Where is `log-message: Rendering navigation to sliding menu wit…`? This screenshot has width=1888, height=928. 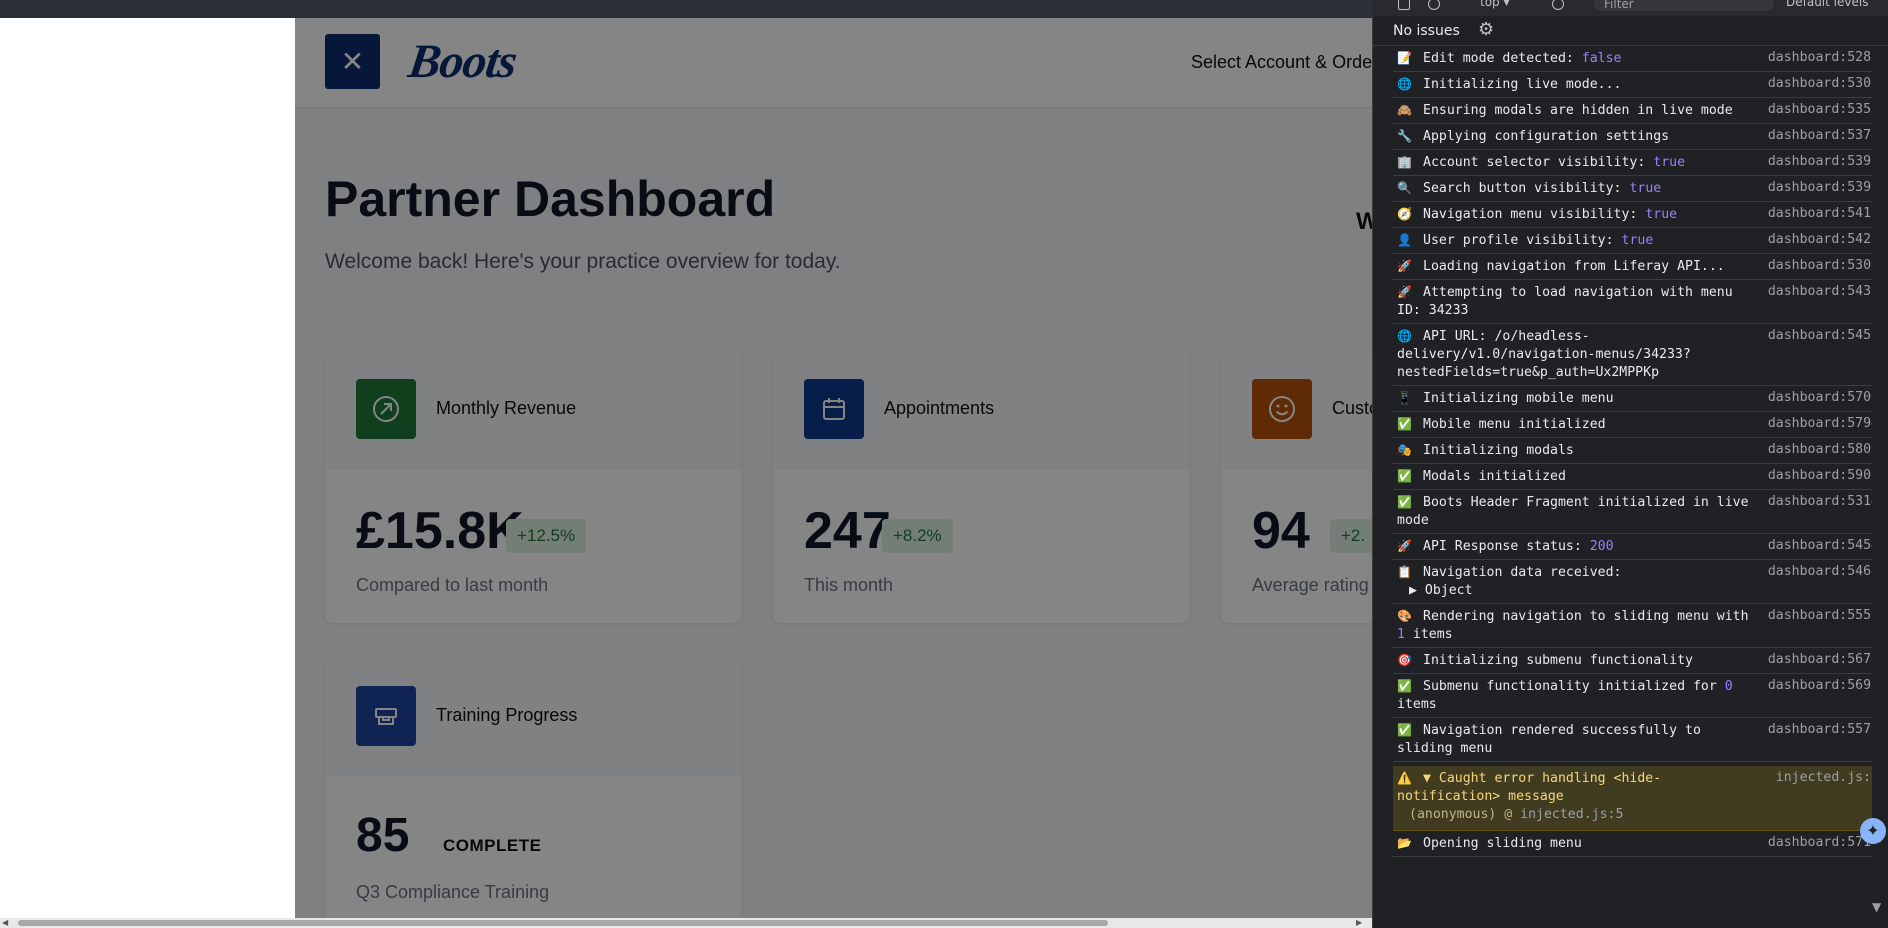 log-message: Rendering navigation to sliding menu wit… is located at coordinates (1586, 616).